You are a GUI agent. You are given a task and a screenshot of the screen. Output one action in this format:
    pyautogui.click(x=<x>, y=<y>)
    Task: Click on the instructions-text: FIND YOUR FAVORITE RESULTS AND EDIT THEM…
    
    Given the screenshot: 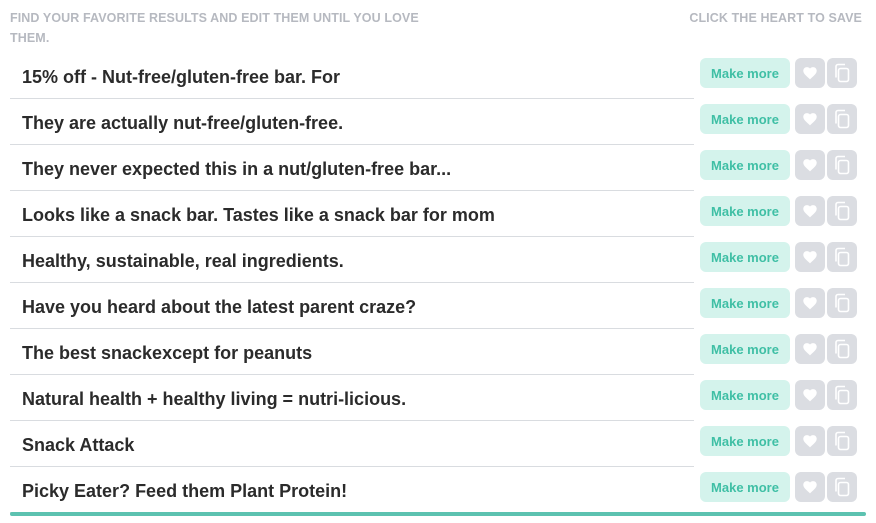 What is the action you would take?
    pyautogui.click(x=214, y=28)
    